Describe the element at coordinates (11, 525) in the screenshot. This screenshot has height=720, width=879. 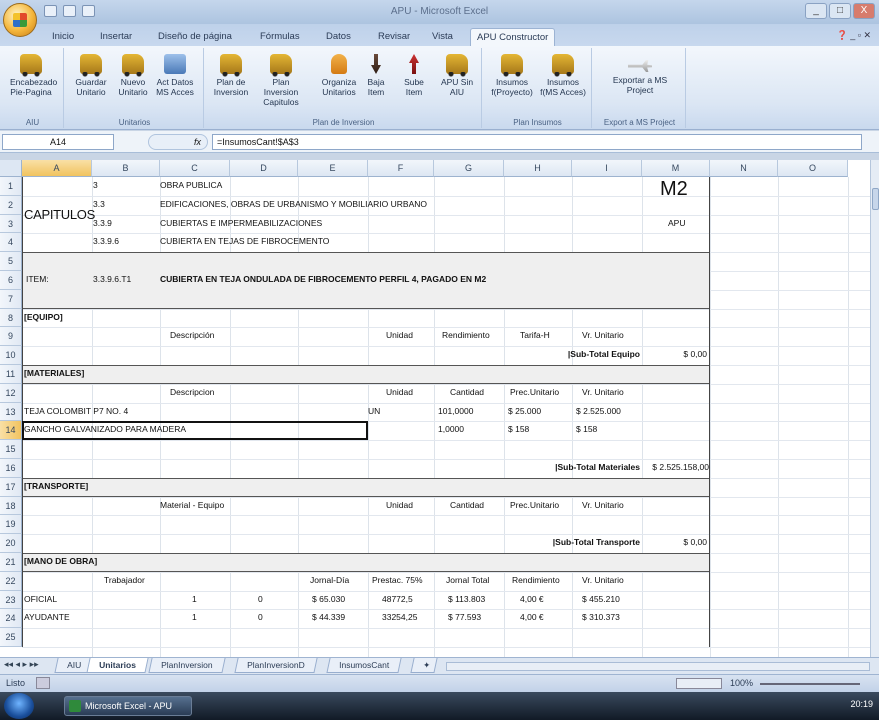
I see `row-header: 19` at that location.